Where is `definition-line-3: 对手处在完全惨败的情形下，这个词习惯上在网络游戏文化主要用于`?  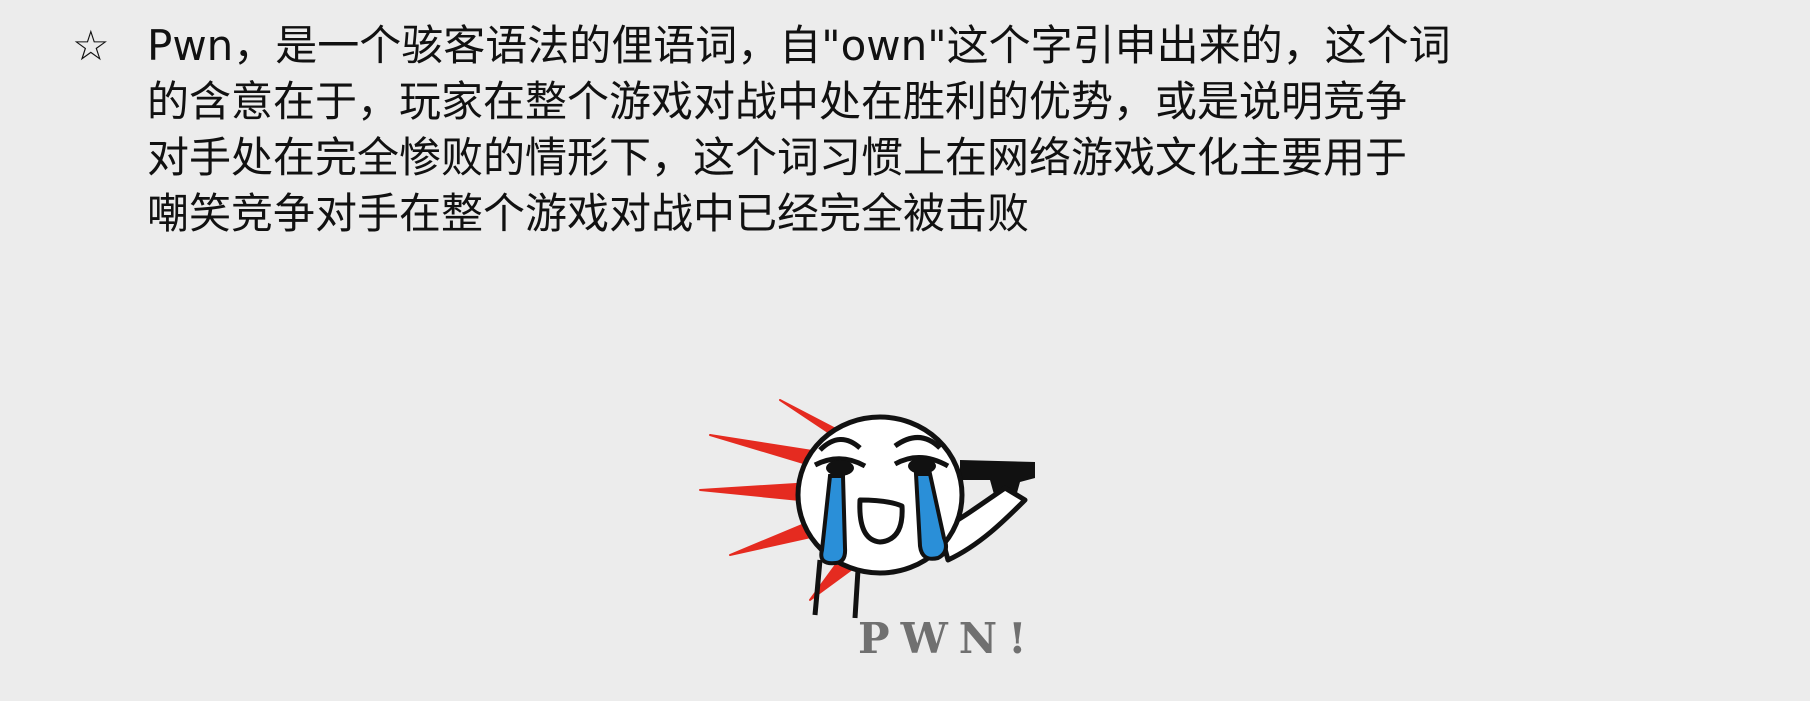
definition-line-3: 对手处在完全惨败的情形下，这个词习惯上在网络游戏文化主要用于 is located at coordinates (777, 157).